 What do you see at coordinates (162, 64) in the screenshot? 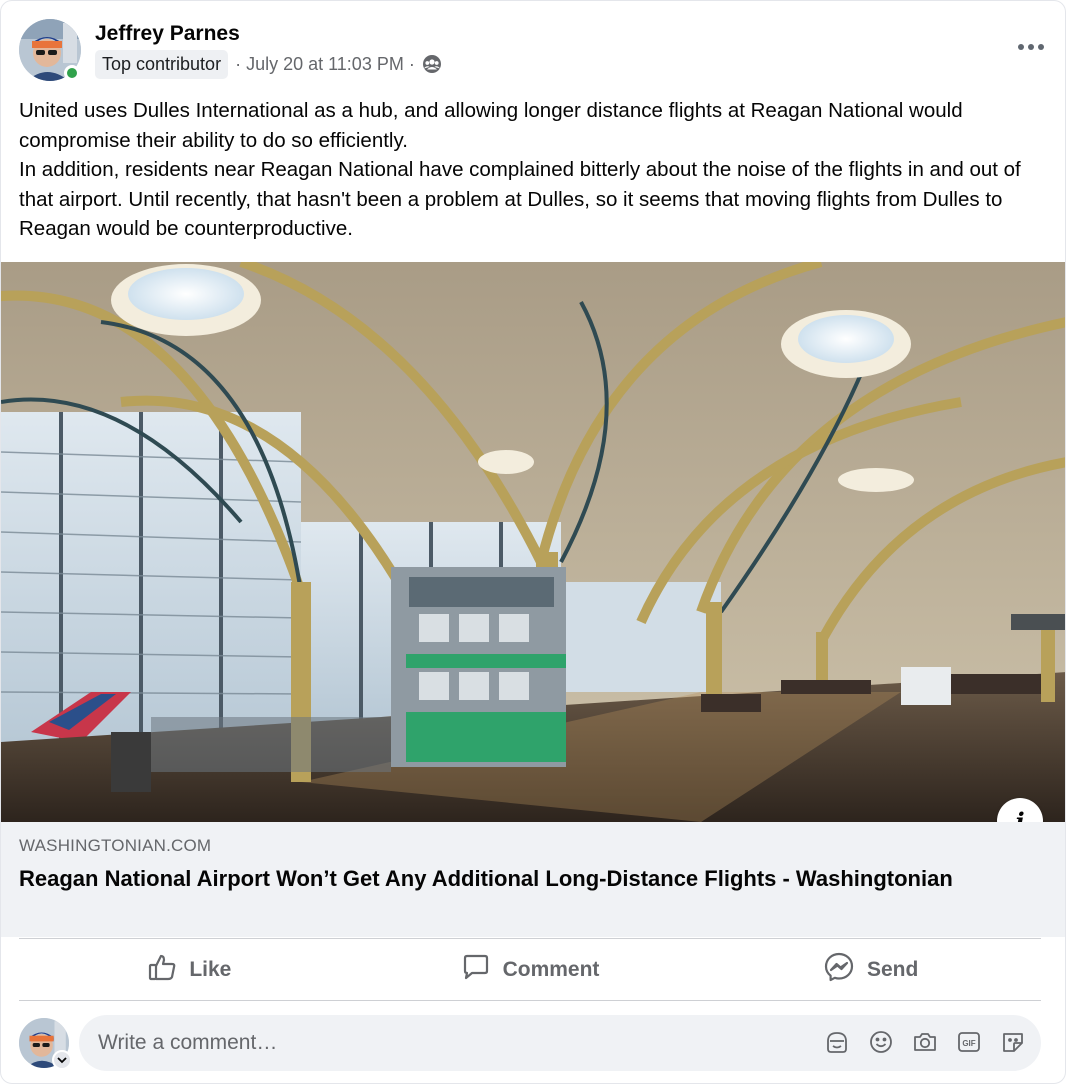
I see `top-contributor-badge: Top contributor` at bounding box center [162, 64].